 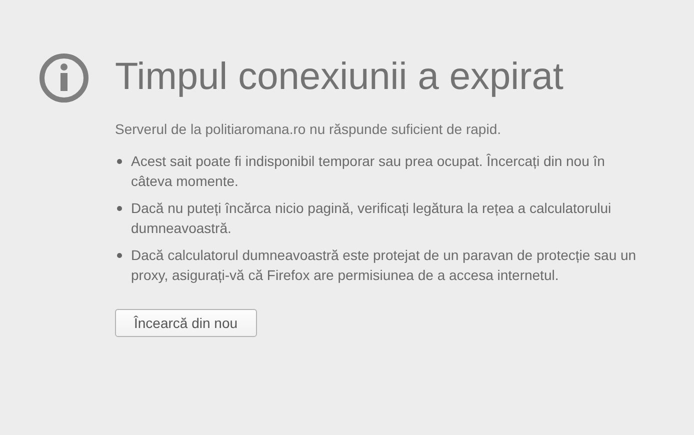 I want to click on page-title: Timpul conexiunii a expirat, so click(x=339, y=77).